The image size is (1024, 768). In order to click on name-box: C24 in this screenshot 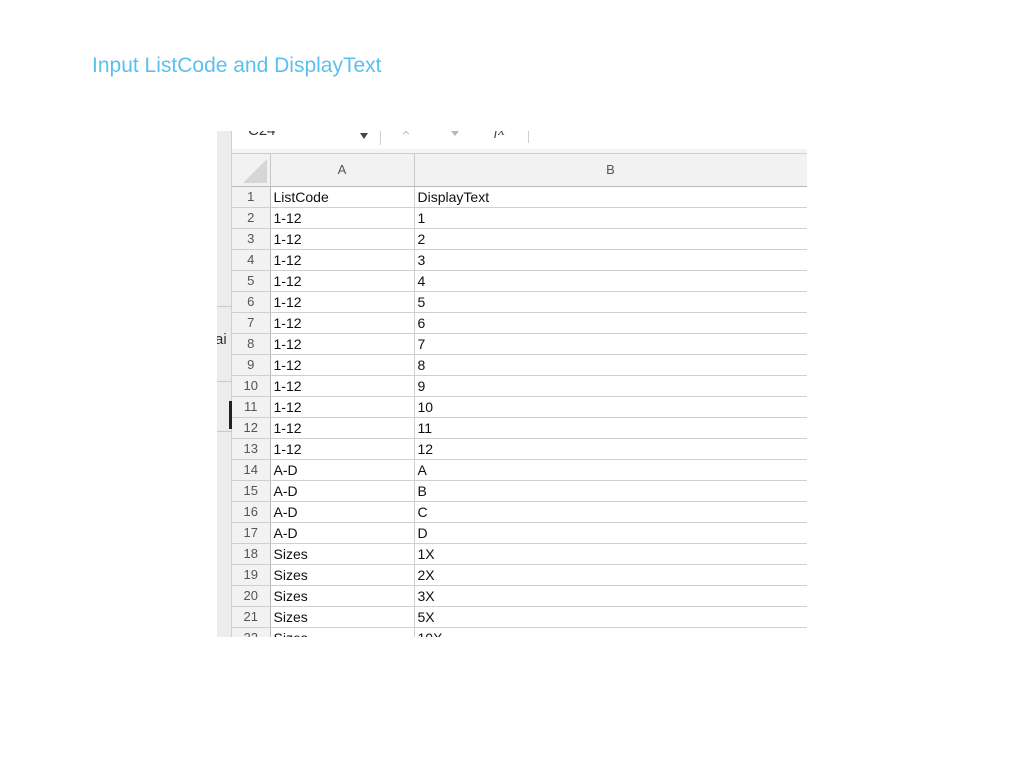, I will do `click(262, 135)`.